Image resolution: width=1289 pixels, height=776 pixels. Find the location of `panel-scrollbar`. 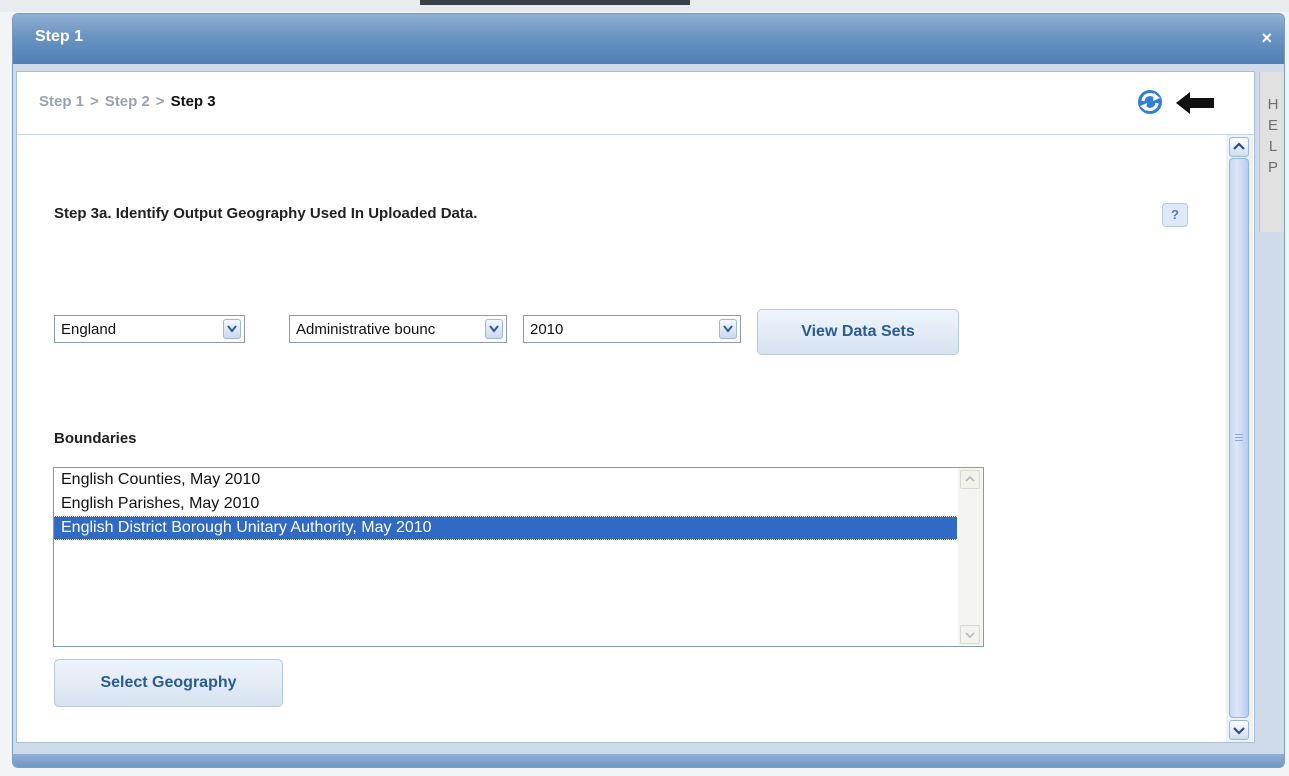

panel-scrollbar is located at coordinates (1239, 438).